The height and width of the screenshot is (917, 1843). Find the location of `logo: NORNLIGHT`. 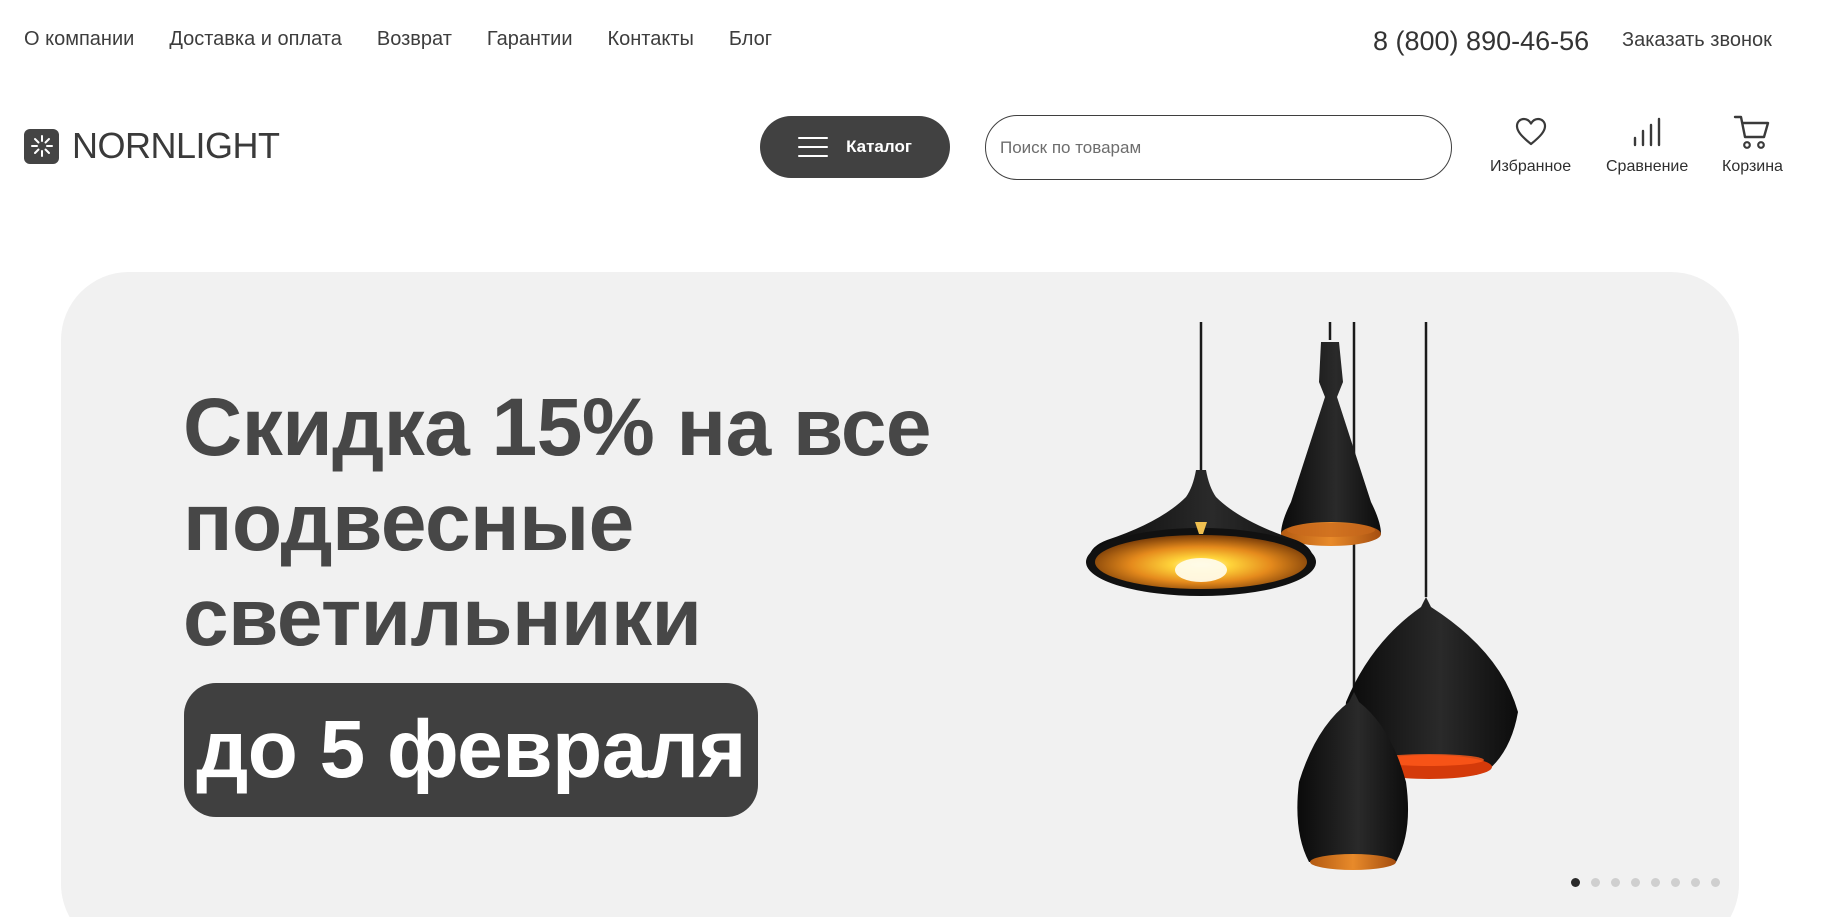

logo: NORNLIGHT is located at coordinates (152, 146).